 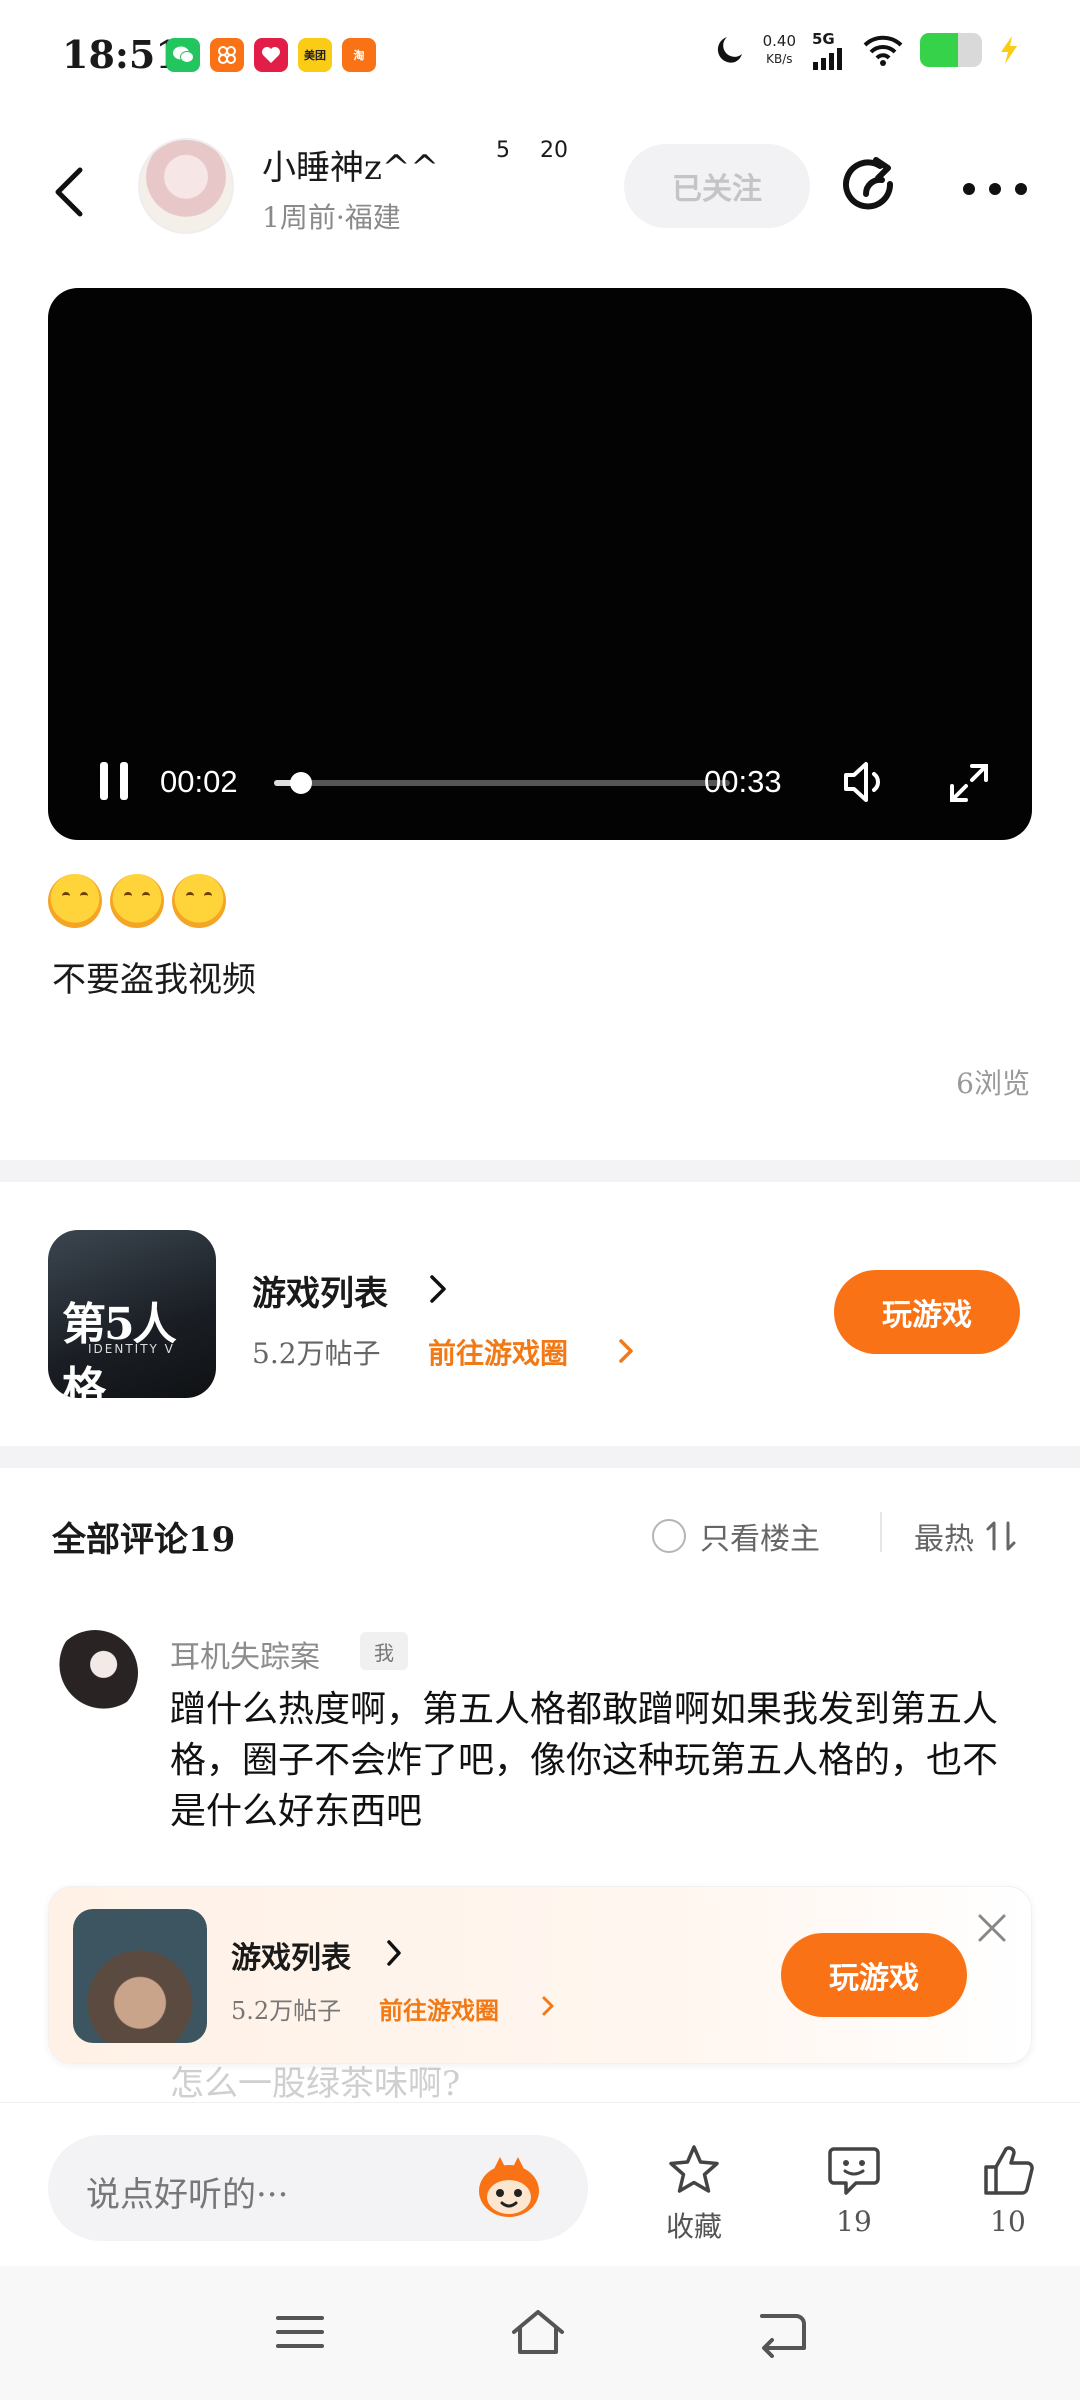 I want to click on sort-label: 最热, so click(x=944, y=1539).